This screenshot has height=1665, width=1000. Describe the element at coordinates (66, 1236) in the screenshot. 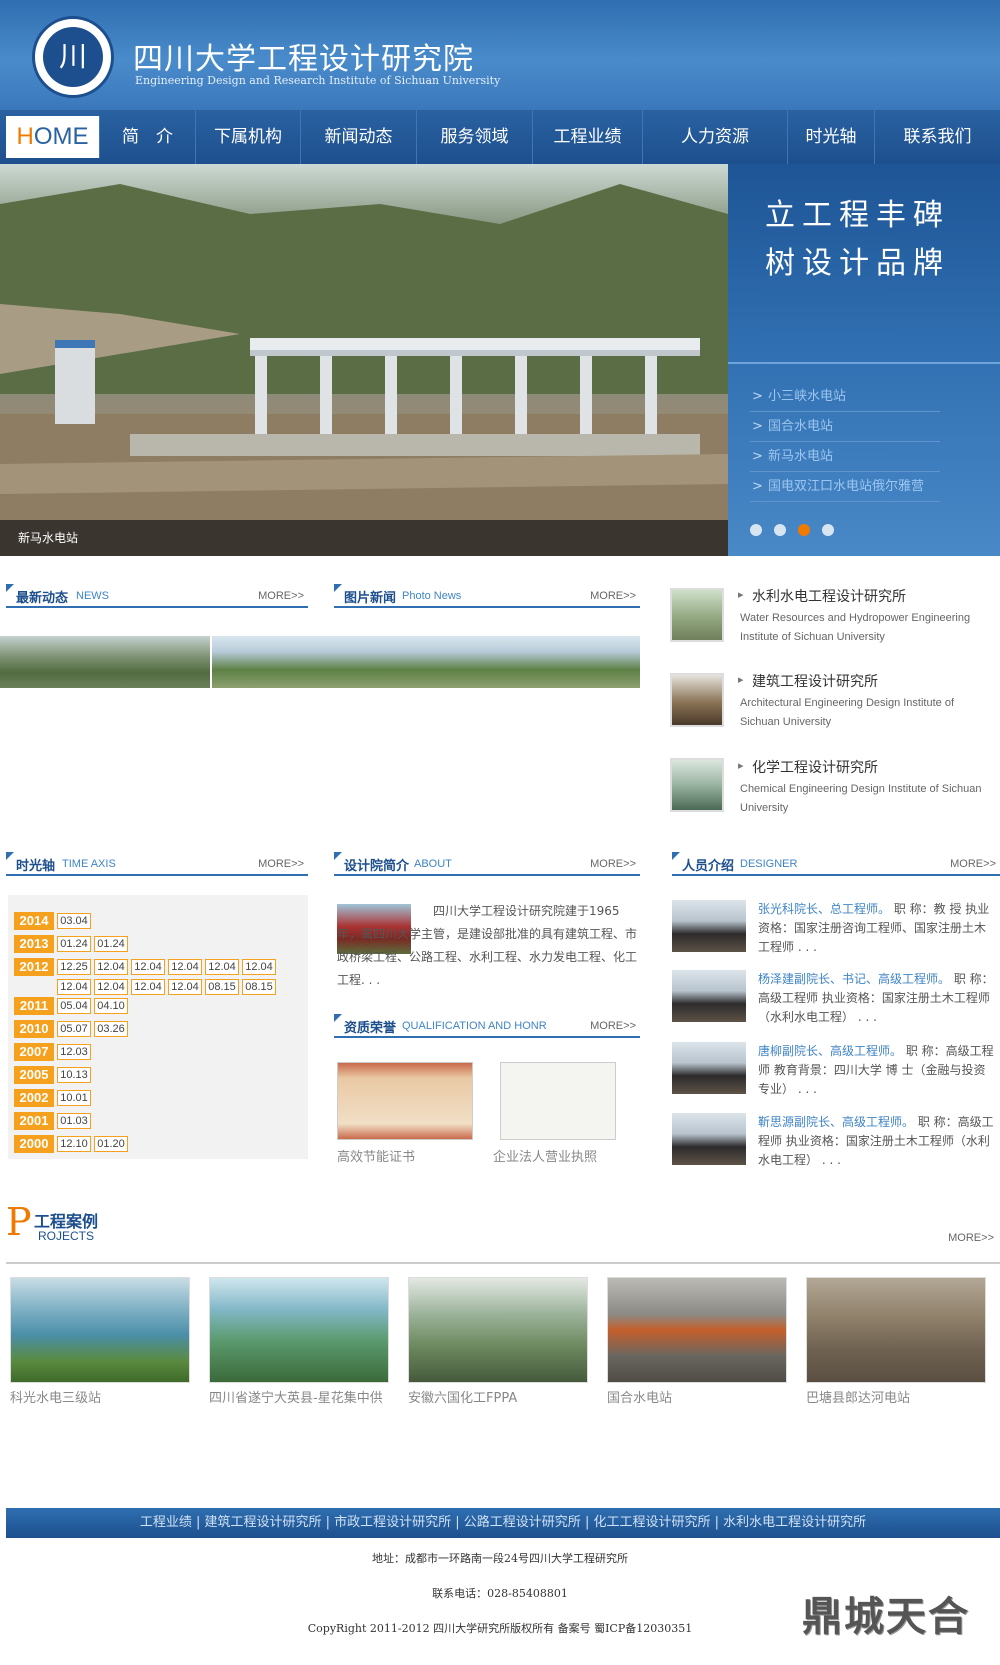

I see `projects-title-en: ROJECTS` at that location.